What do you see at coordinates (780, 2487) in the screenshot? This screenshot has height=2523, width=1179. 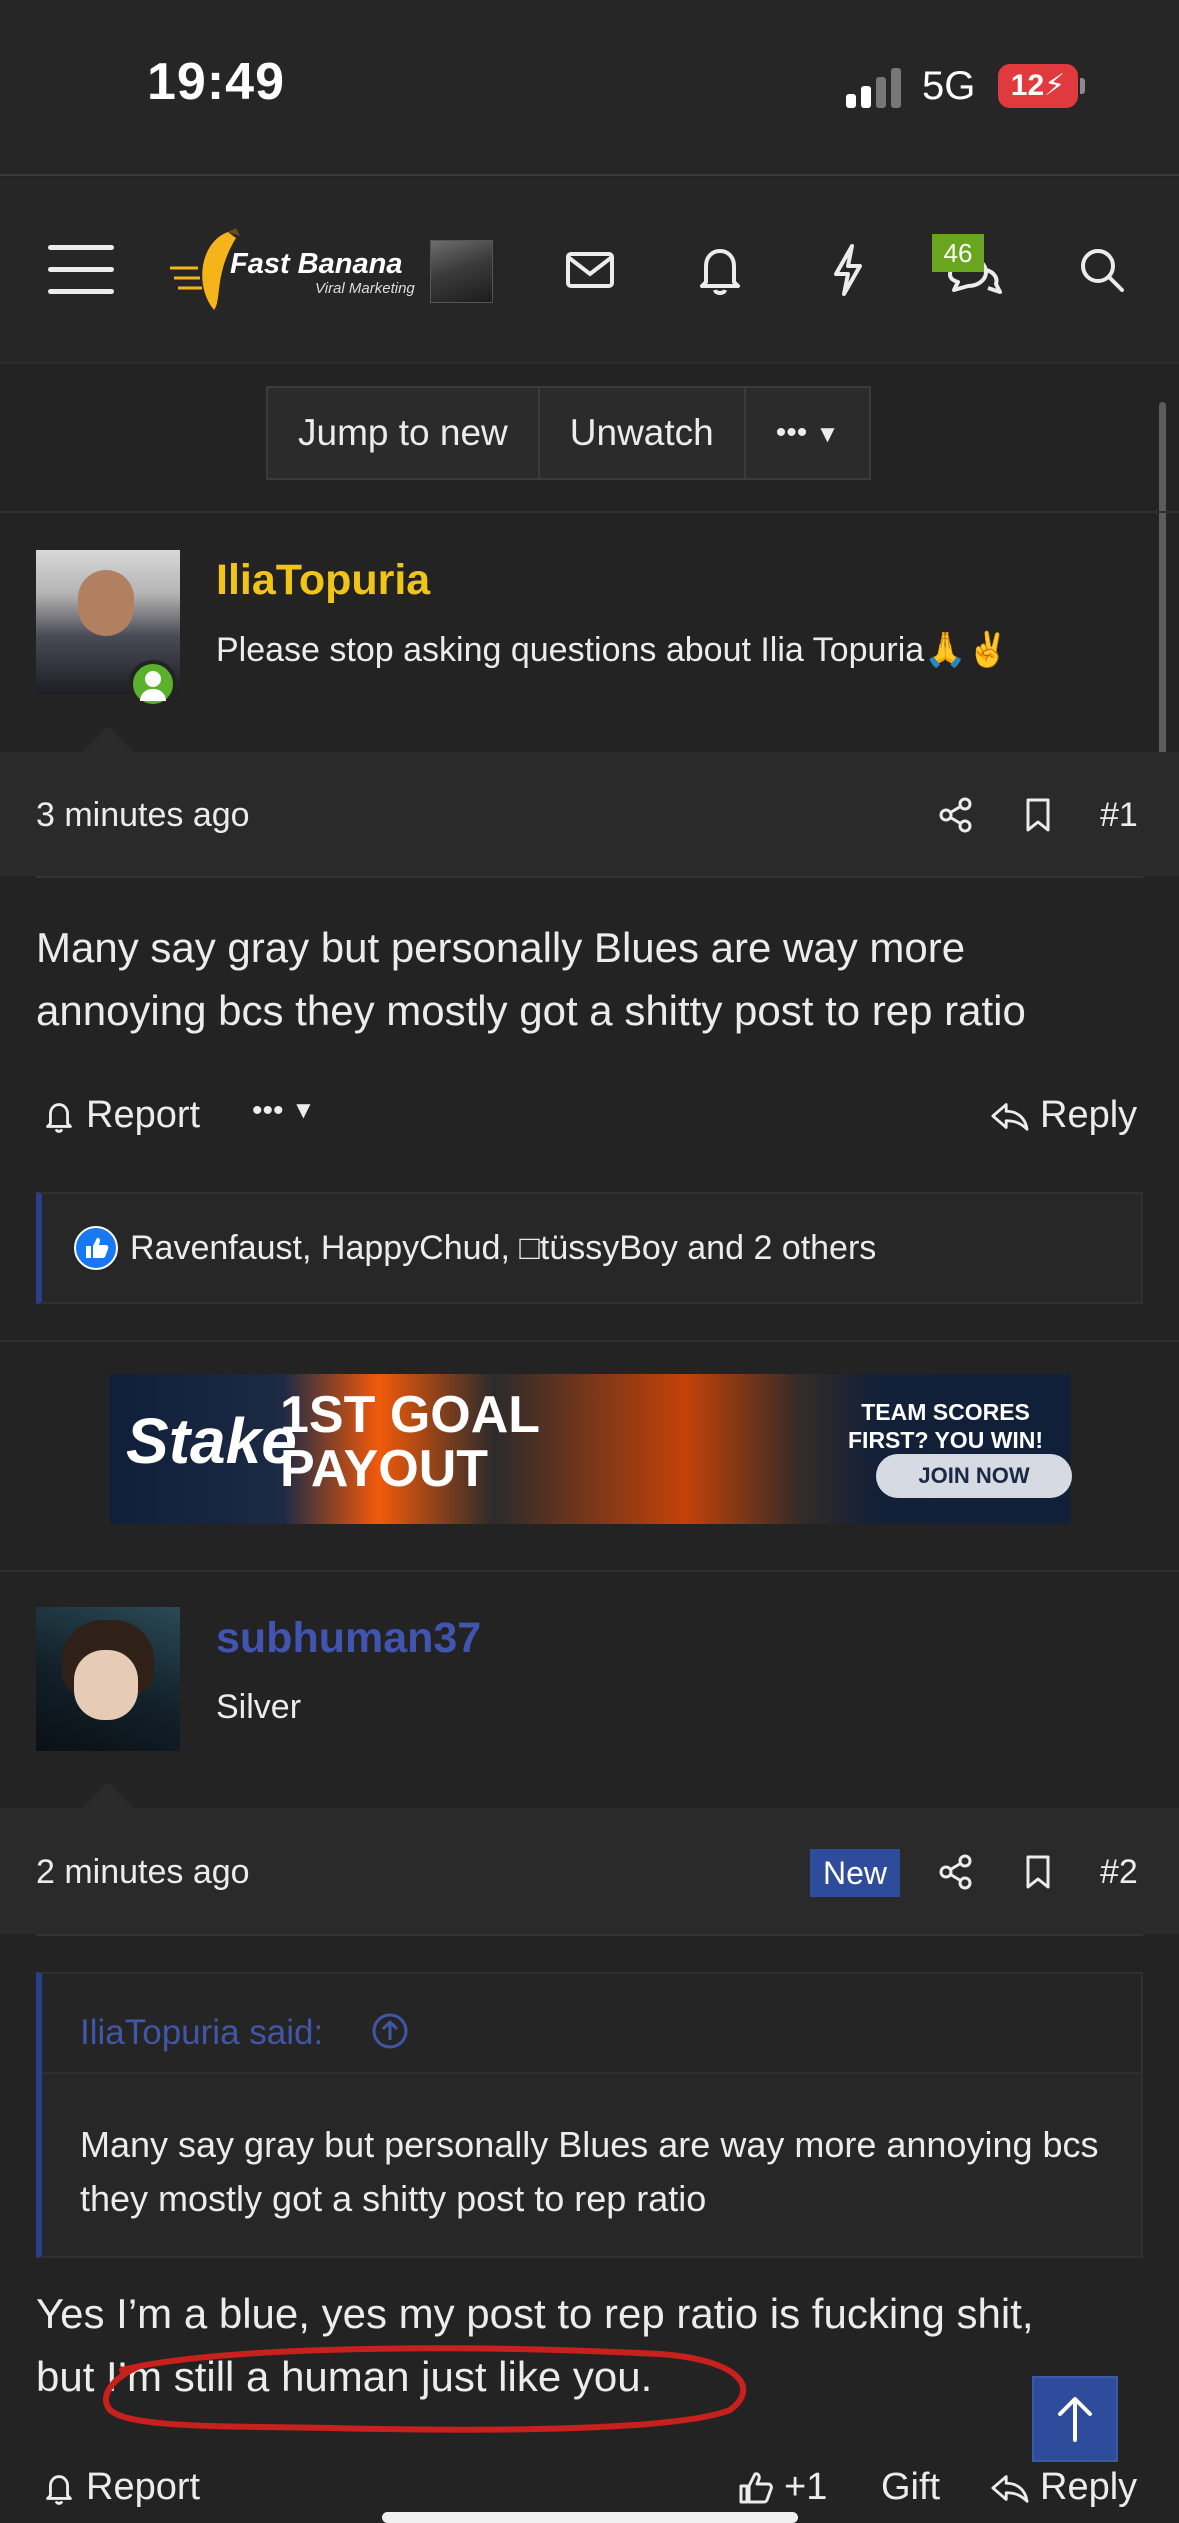 I see `like-button: +1` at bounding box center [780, 2487].